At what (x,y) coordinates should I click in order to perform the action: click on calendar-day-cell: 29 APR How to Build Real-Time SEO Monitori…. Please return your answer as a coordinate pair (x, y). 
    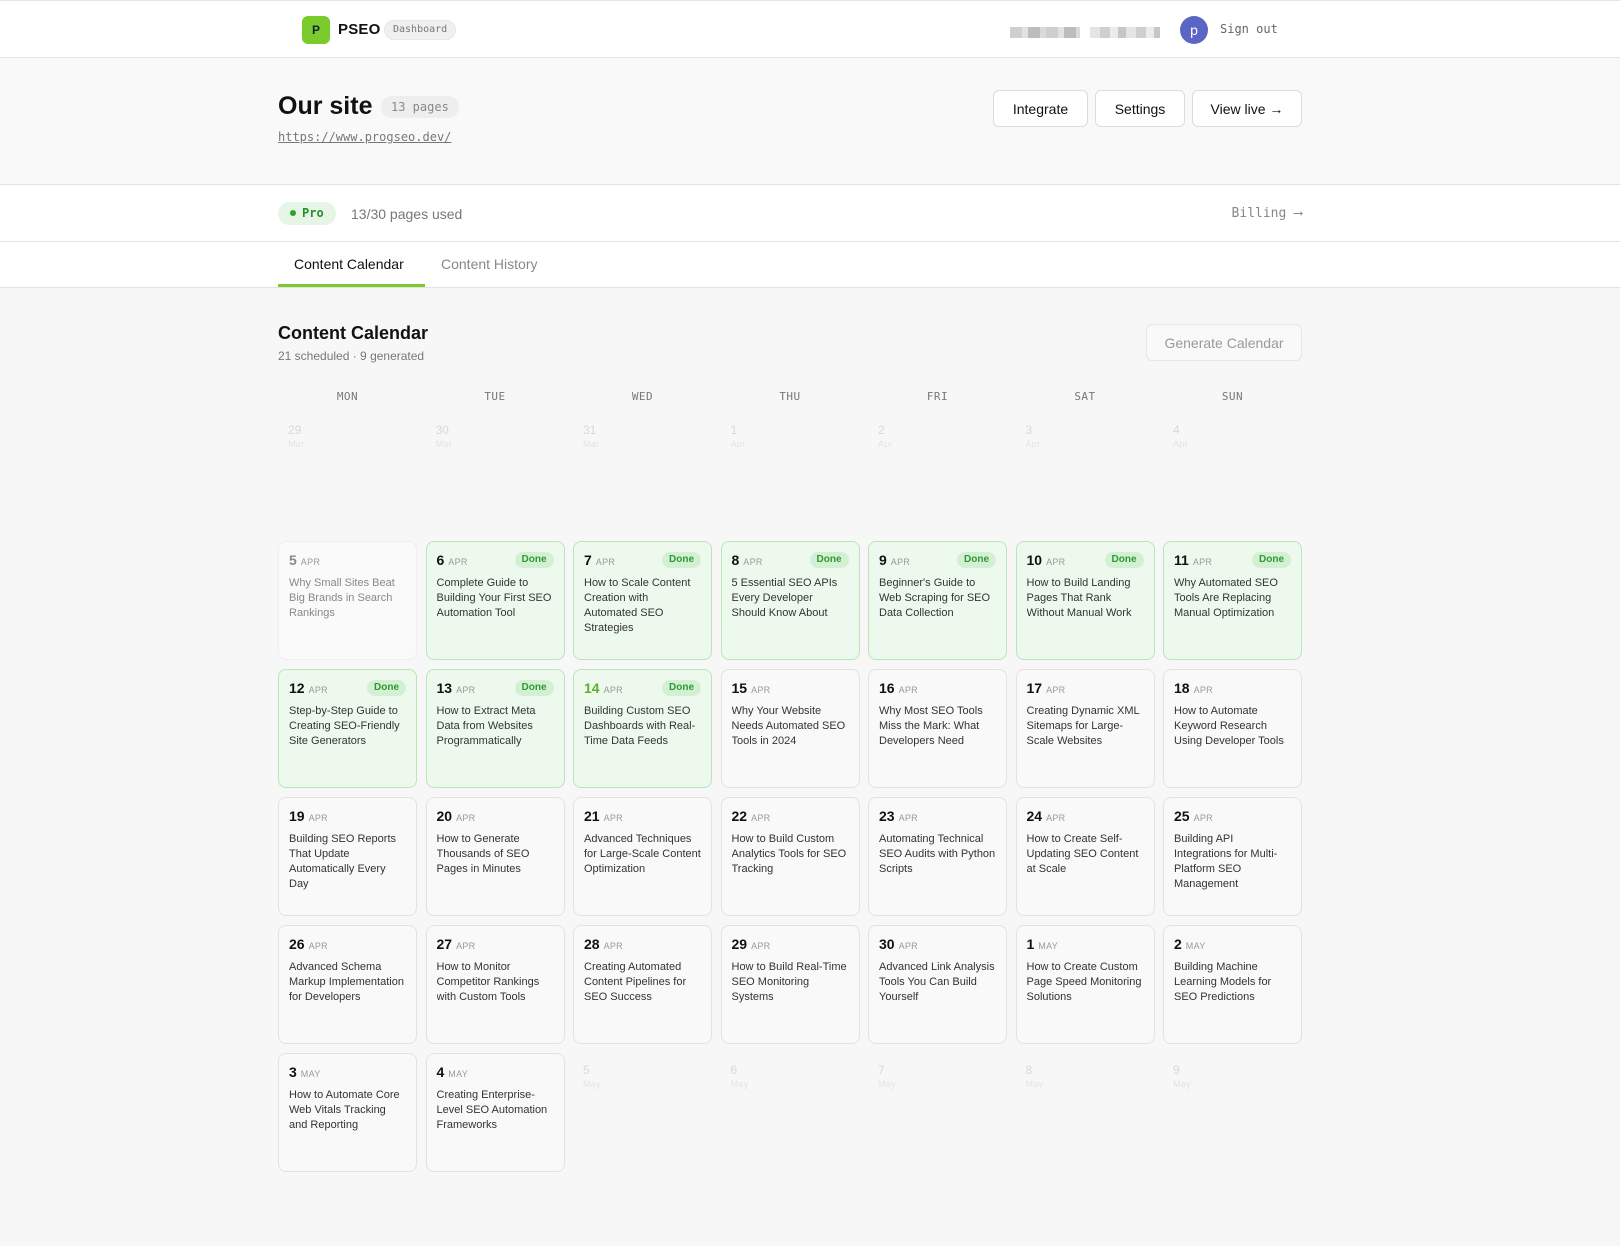
    Looking at the image, I should click on (790, 984).